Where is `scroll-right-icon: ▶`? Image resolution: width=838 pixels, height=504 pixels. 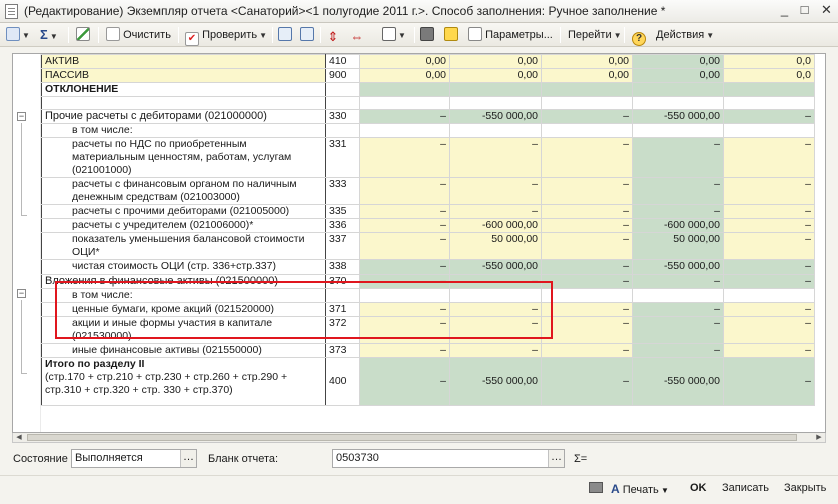 scroll-right-icon: ▶ is located at coordinates (819, 437).